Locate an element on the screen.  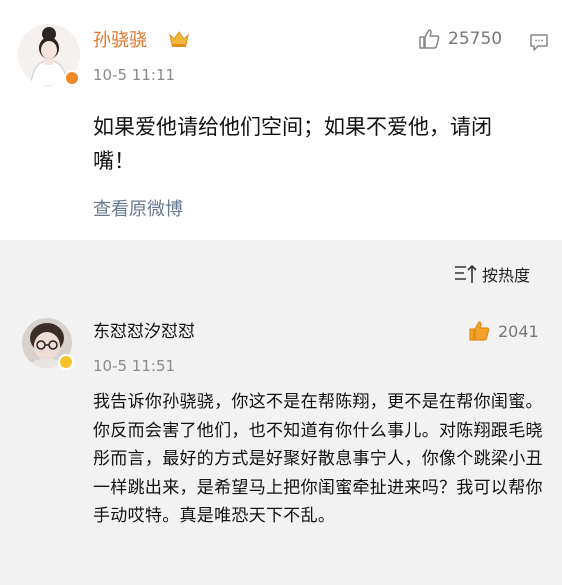
post-time: 10-5 11:11 is located at coordinates (134, 75).